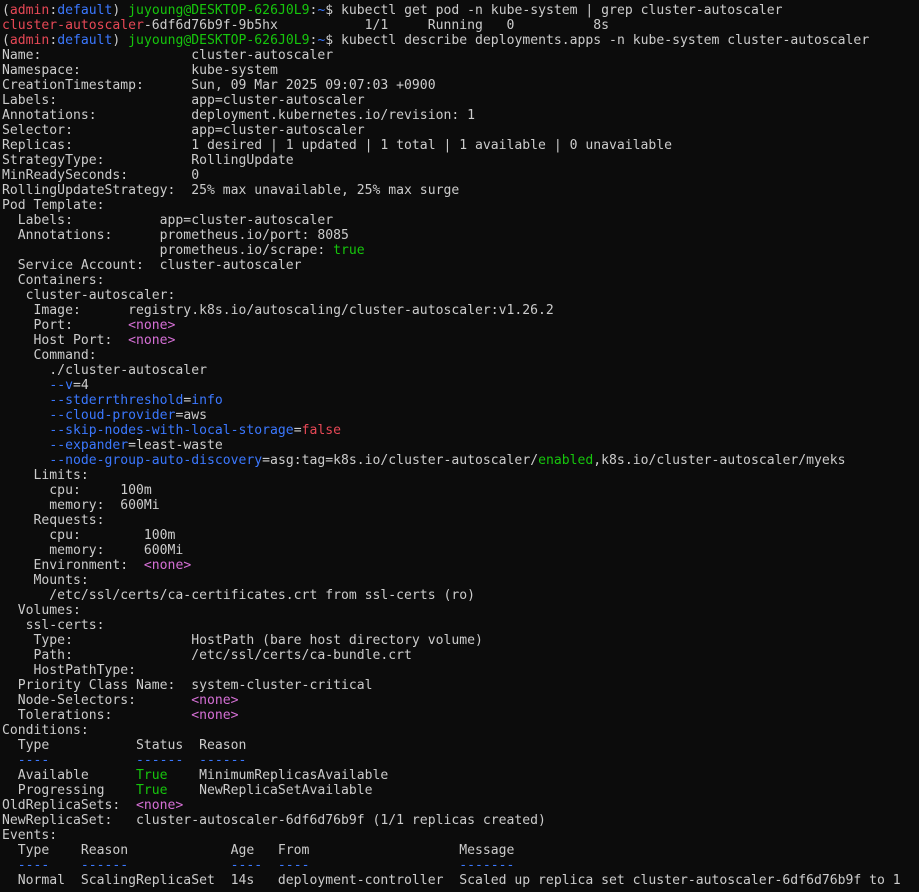 This screenshot has height=892, width=919. What do you see at coordinates (460, 835) in the screenshot?
I see `terminal-line: Events:` at bounding box center [460, 835].